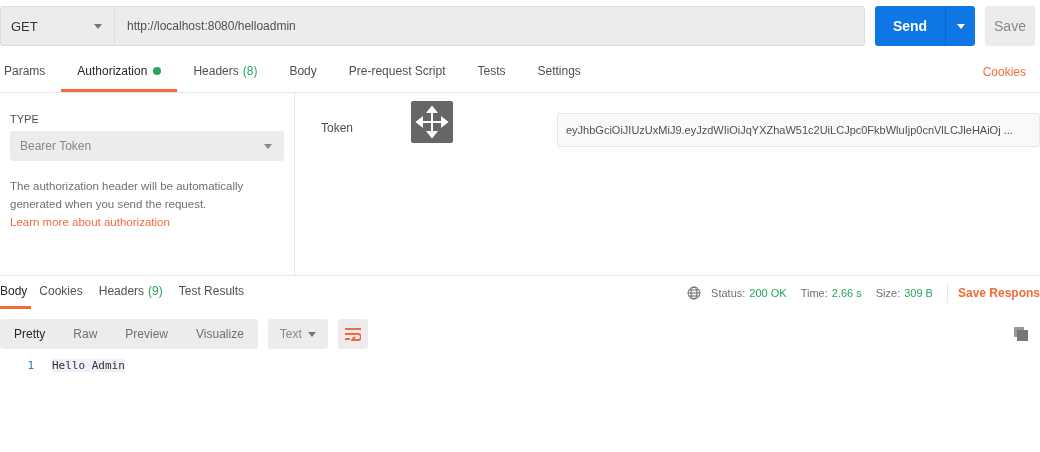 Image resolution: width=1040 pixels, height=452 pixels. What do you see at coordinates (768, 292) in the screenshot?
I see `status-value: 200 OK` at bounding box center [768, 292].